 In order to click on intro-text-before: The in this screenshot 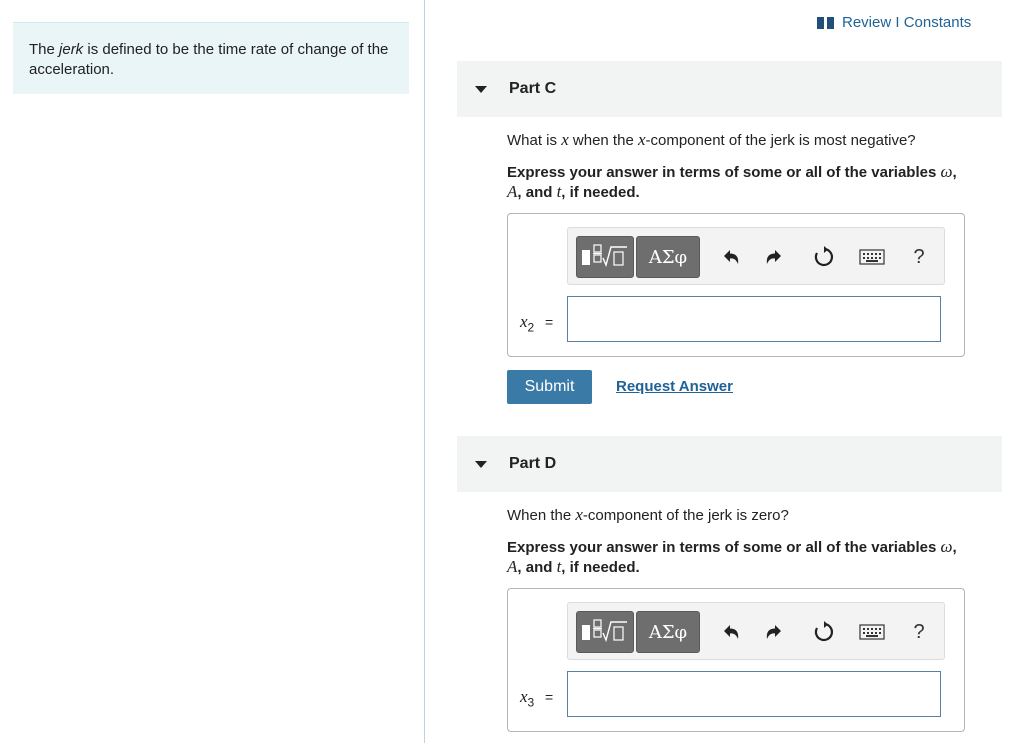, I will do `click(44, 49)`.